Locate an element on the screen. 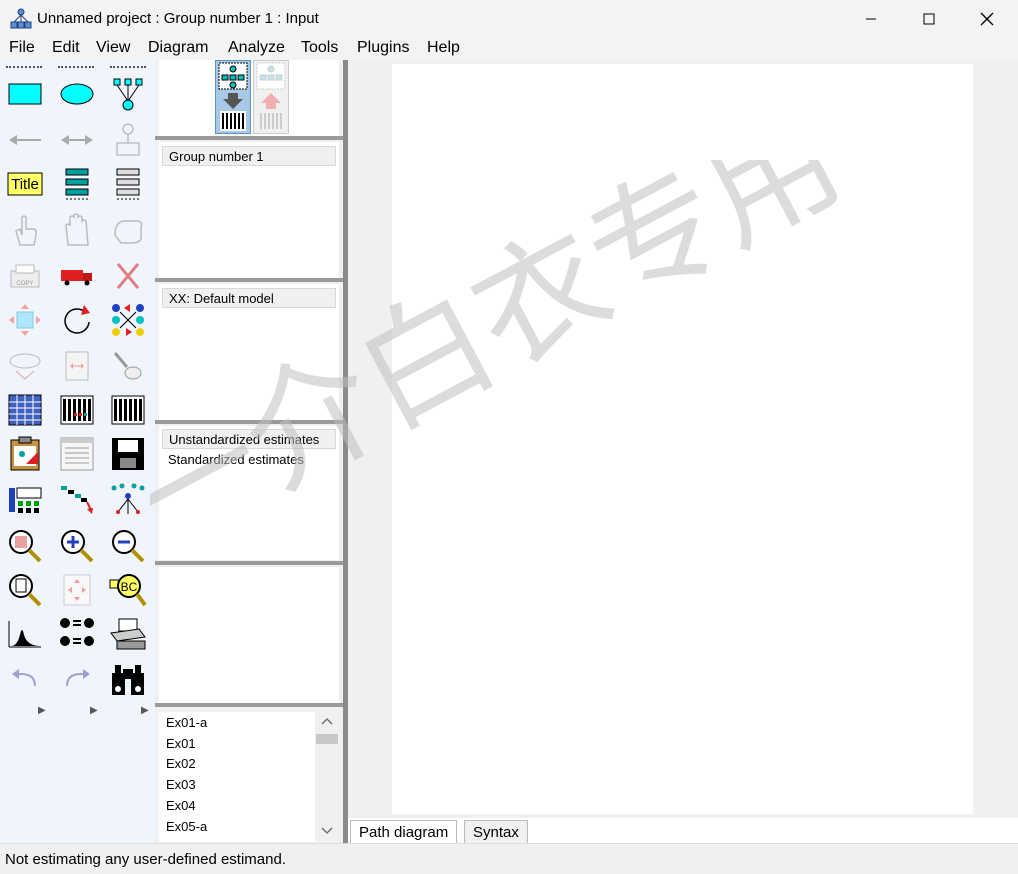 The image size is (1018, 874). list-variables-model-icon is located at coordinates (77, 184).